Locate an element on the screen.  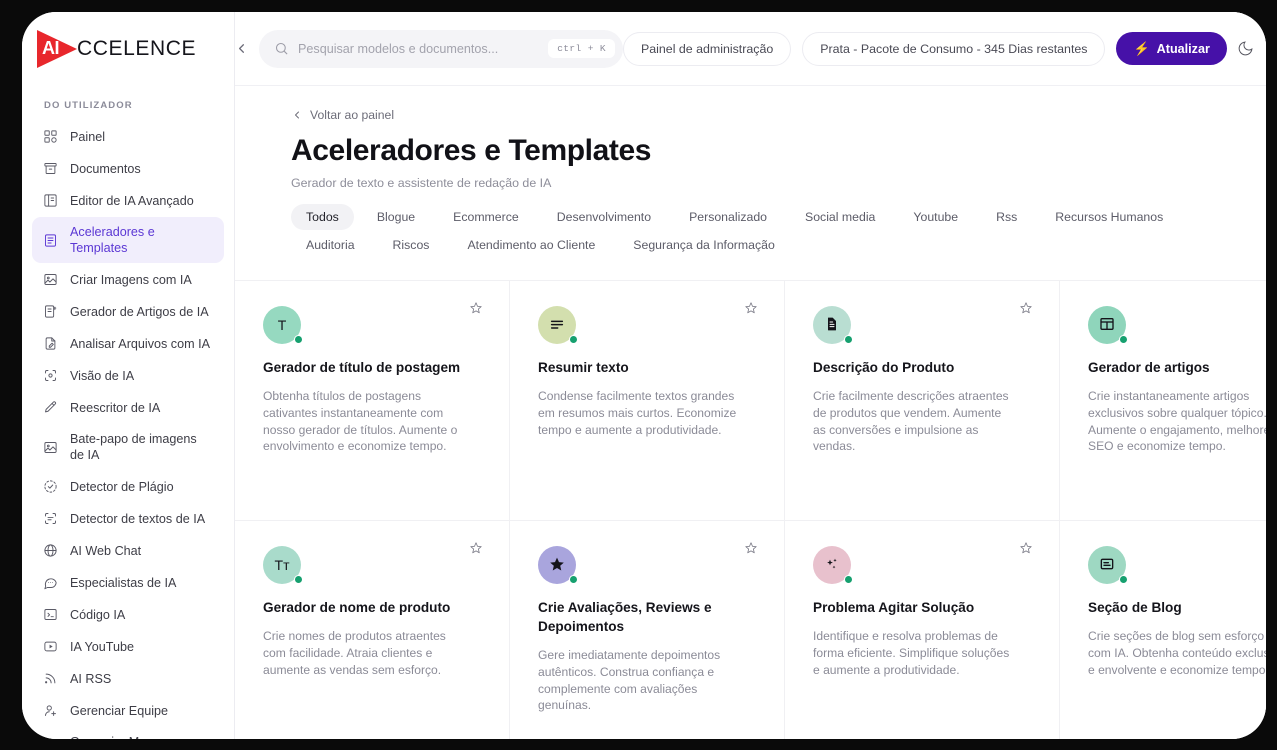
book-icon is located at coordinates (50, 200).